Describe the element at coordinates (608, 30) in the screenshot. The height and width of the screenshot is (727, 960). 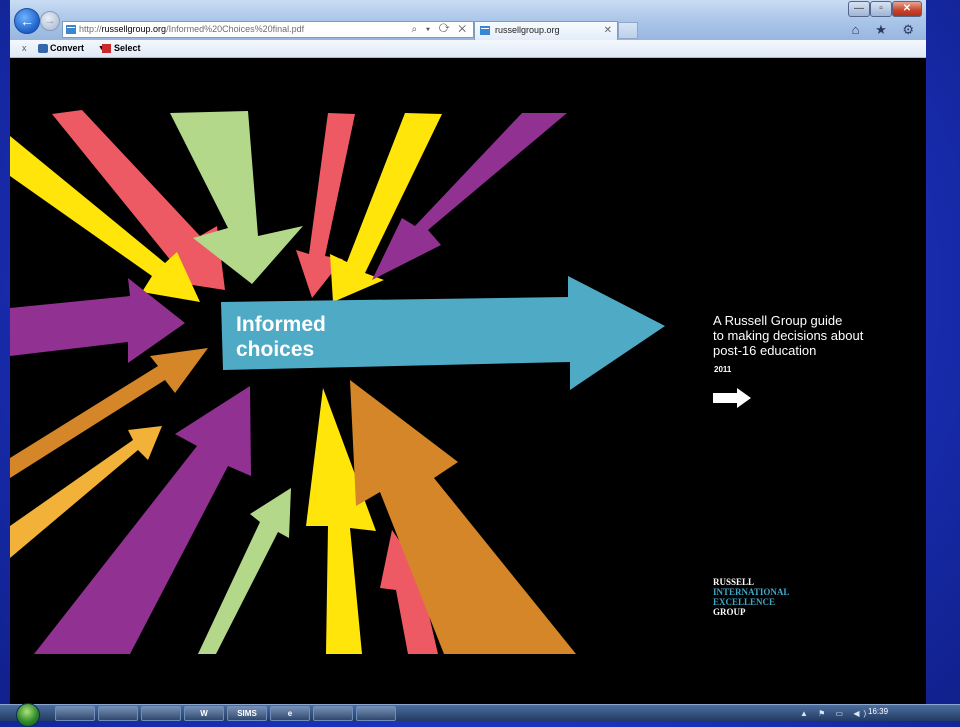
I see `tab-close-icon: ✕` at that location.